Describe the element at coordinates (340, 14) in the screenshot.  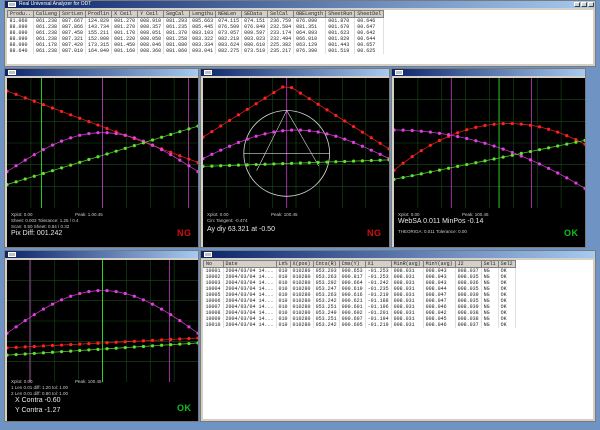
I see `analyzer-column-header: SheetRun` at that location.